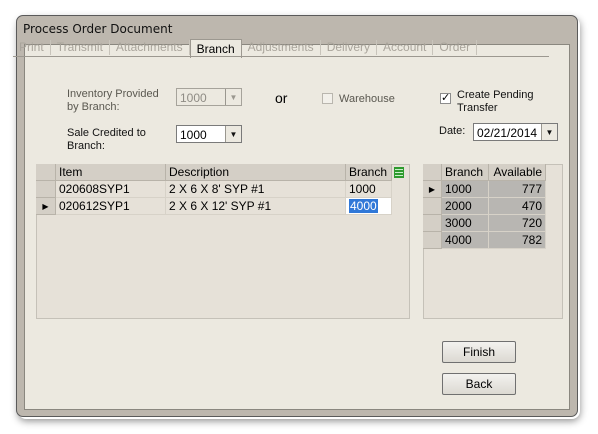 The height and width of the screenshot is (434, 598). What do you see at coordinates (479, 384) in the screenshot?
I see `back-button: Back` at bounding box center [479, 384].